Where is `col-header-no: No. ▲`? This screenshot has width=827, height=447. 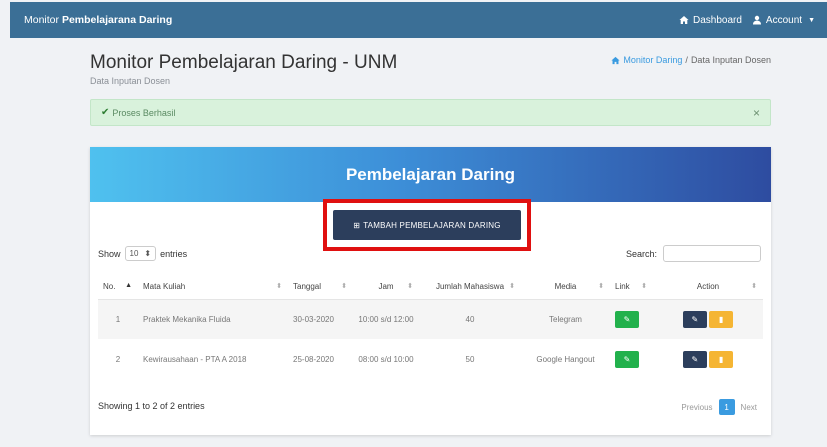 col-header-no: No. ▲ is located at coordinates (118, 287).